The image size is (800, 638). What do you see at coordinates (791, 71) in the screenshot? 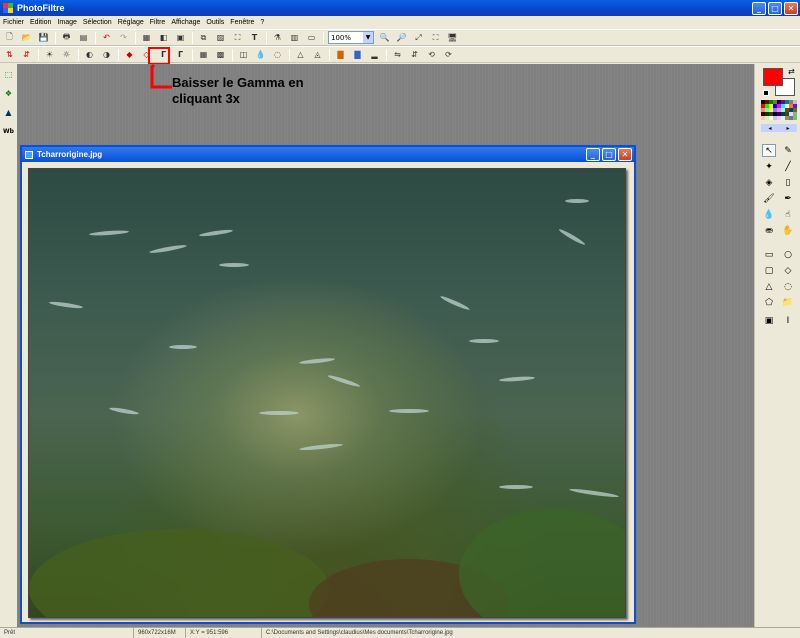
I see `swap-colors-icon: ⇄` at bounding box center [791, 71].